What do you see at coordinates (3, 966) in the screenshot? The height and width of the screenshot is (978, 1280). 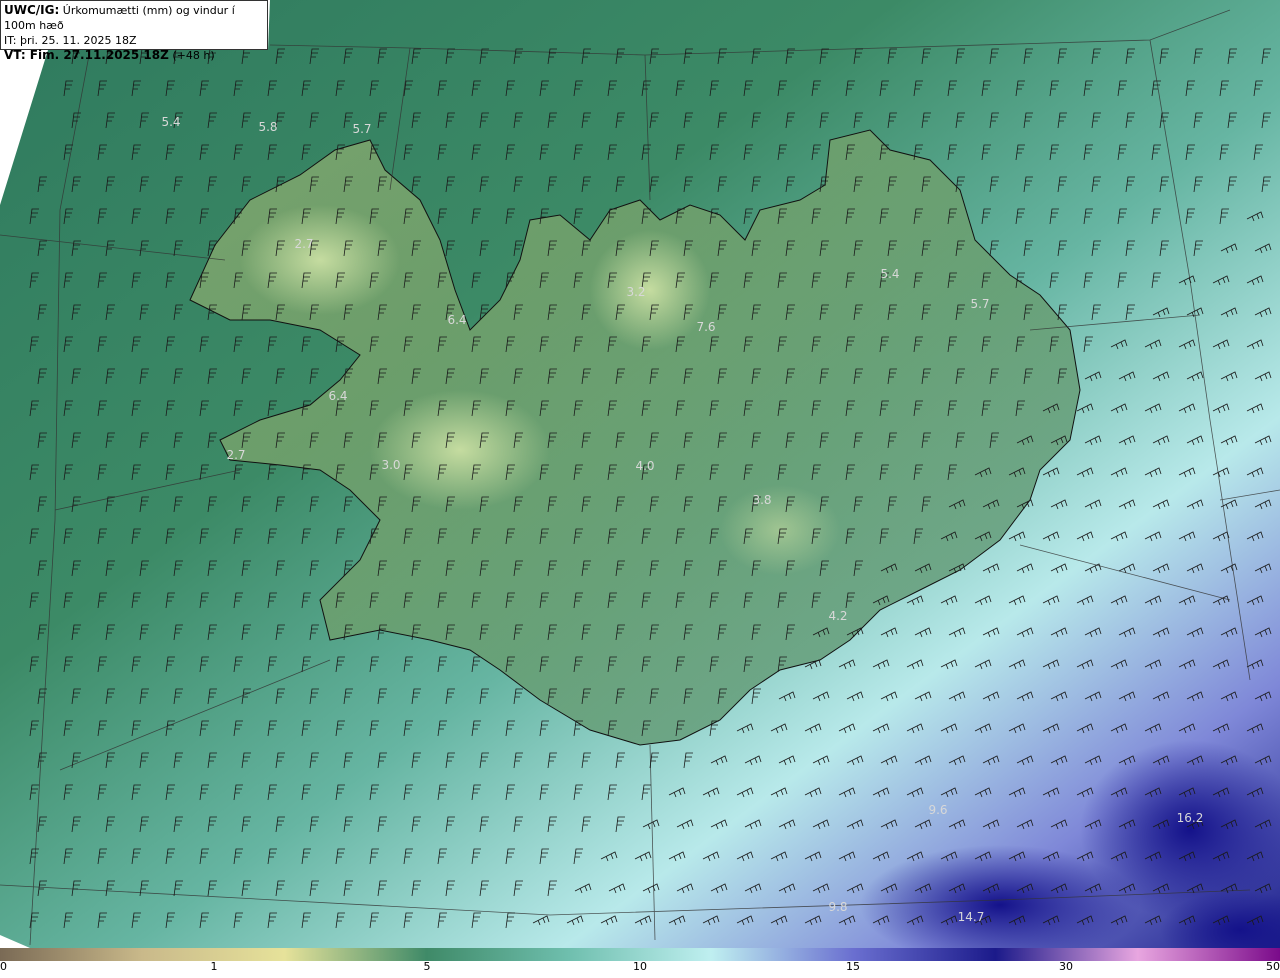 I see `colorbar-tick-label: 0` at bounding box center [3, 966].